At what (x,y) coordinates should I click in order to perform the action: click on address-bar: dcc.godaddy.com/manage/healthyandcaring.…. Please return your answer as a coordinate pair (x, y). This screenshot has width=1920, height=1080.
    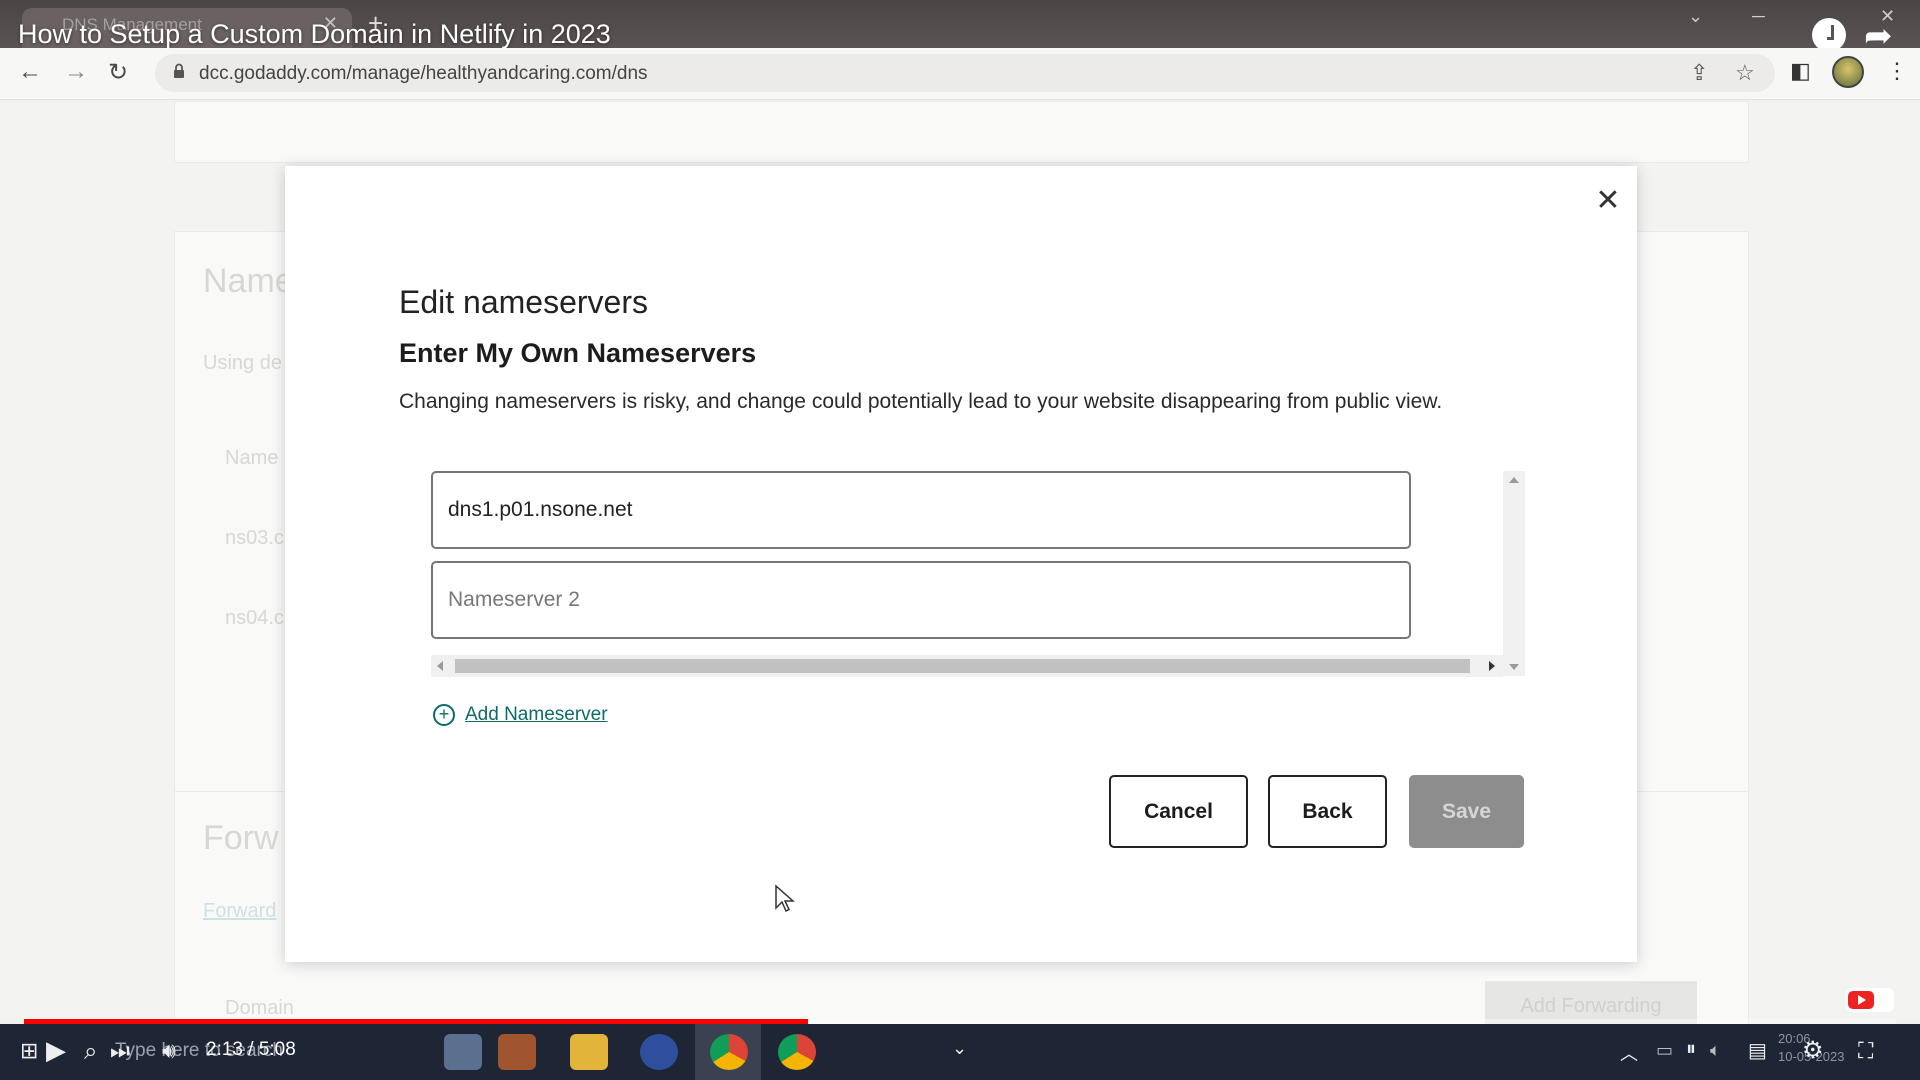
    Looking at the image, I should click on (965, 73).